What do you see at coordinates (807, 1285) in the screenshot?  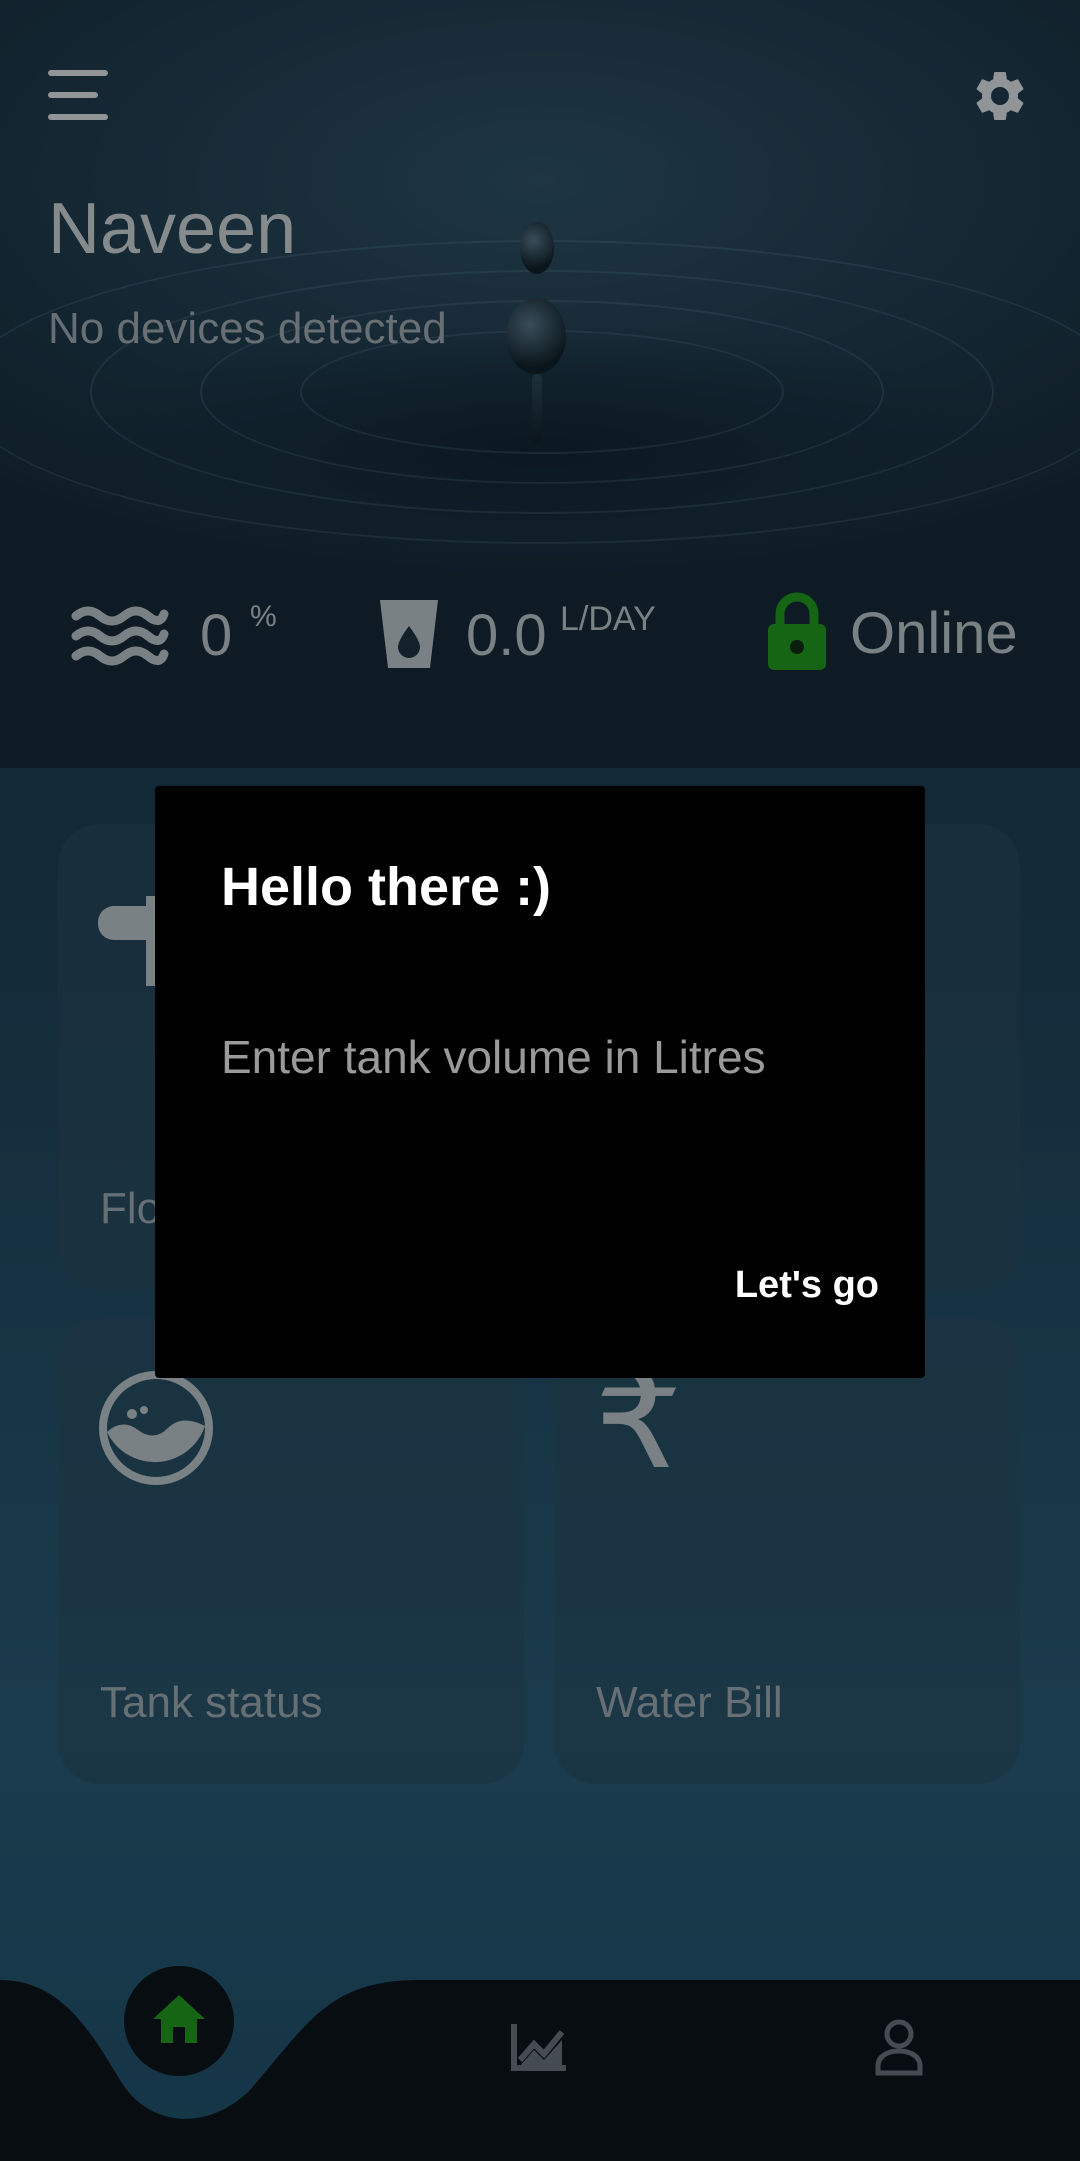 I see `lets-go-button: Let's go` at bounding box center [807, 1285].